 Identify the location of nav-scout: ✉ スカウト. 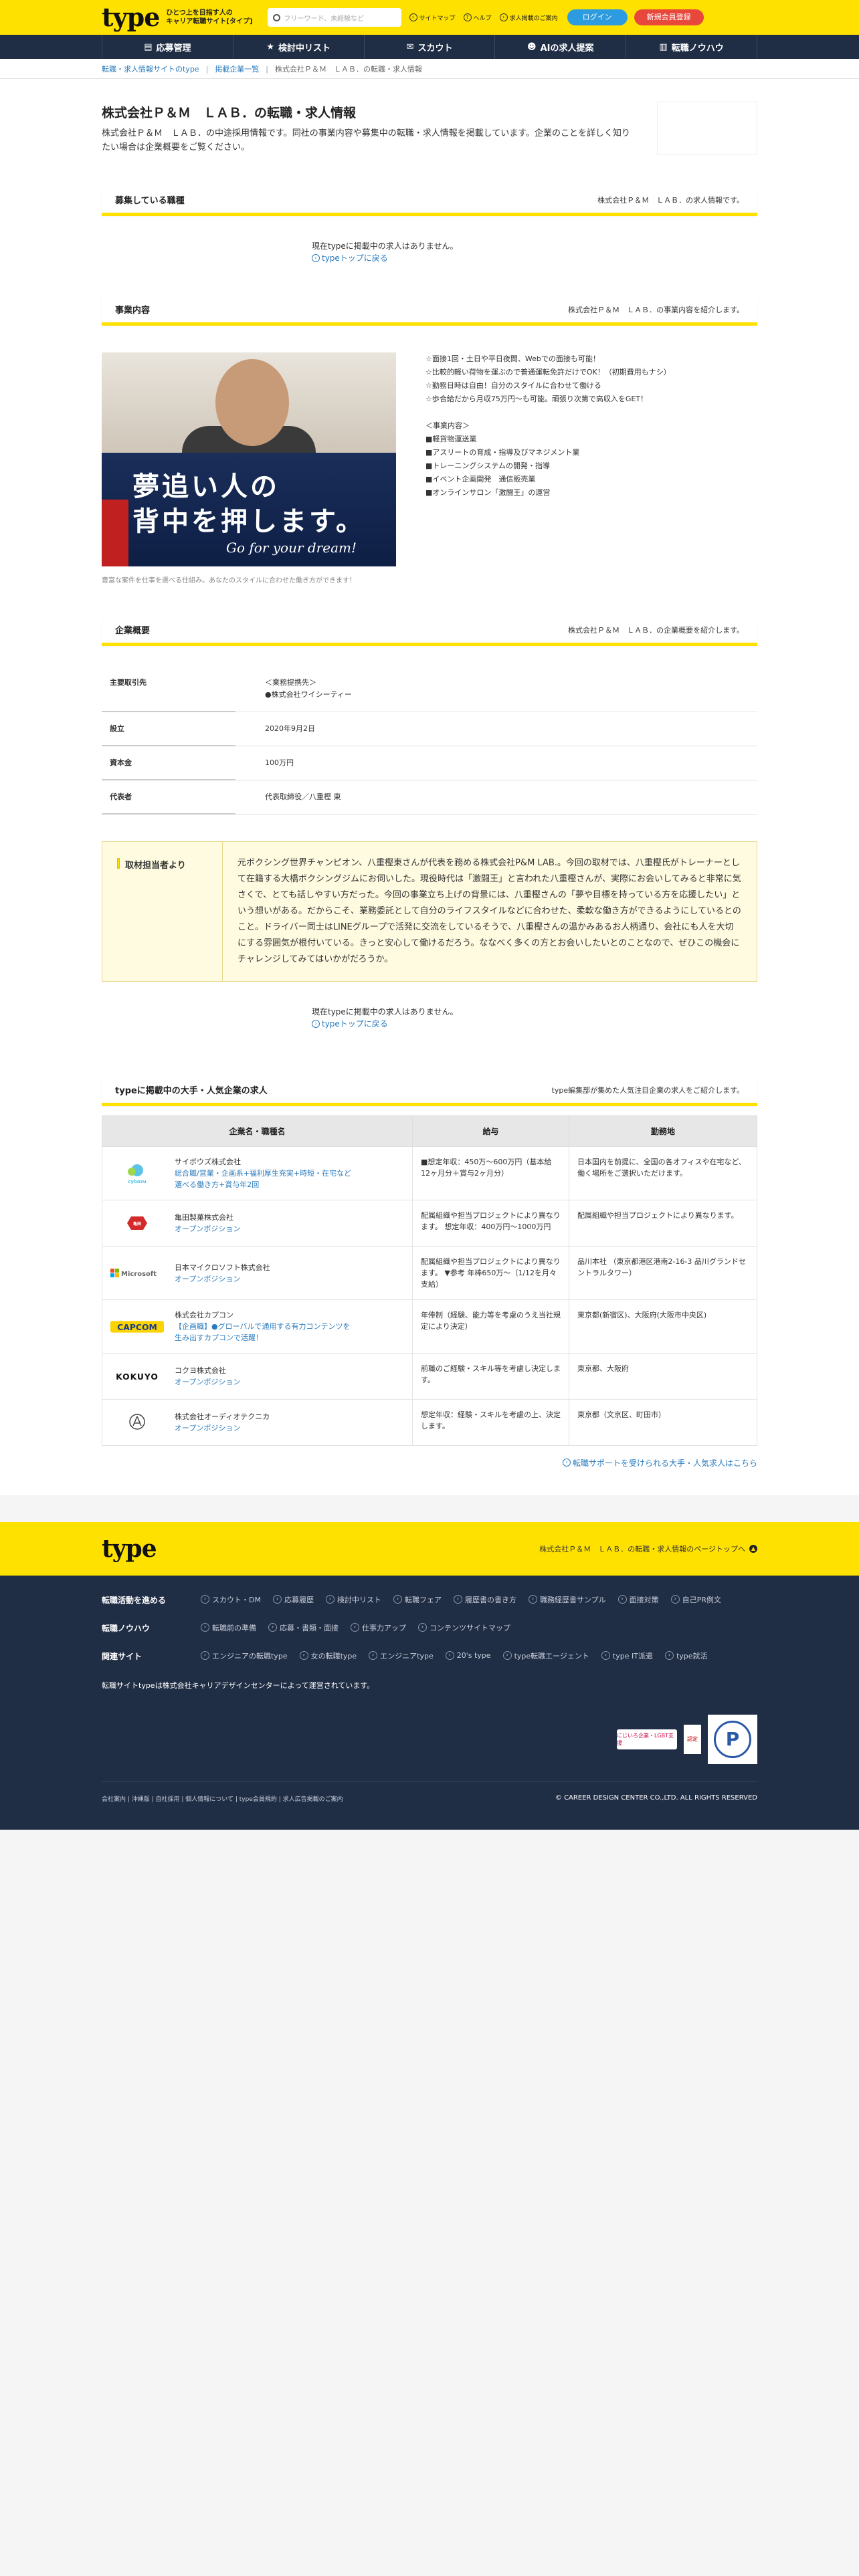
(429, 47).